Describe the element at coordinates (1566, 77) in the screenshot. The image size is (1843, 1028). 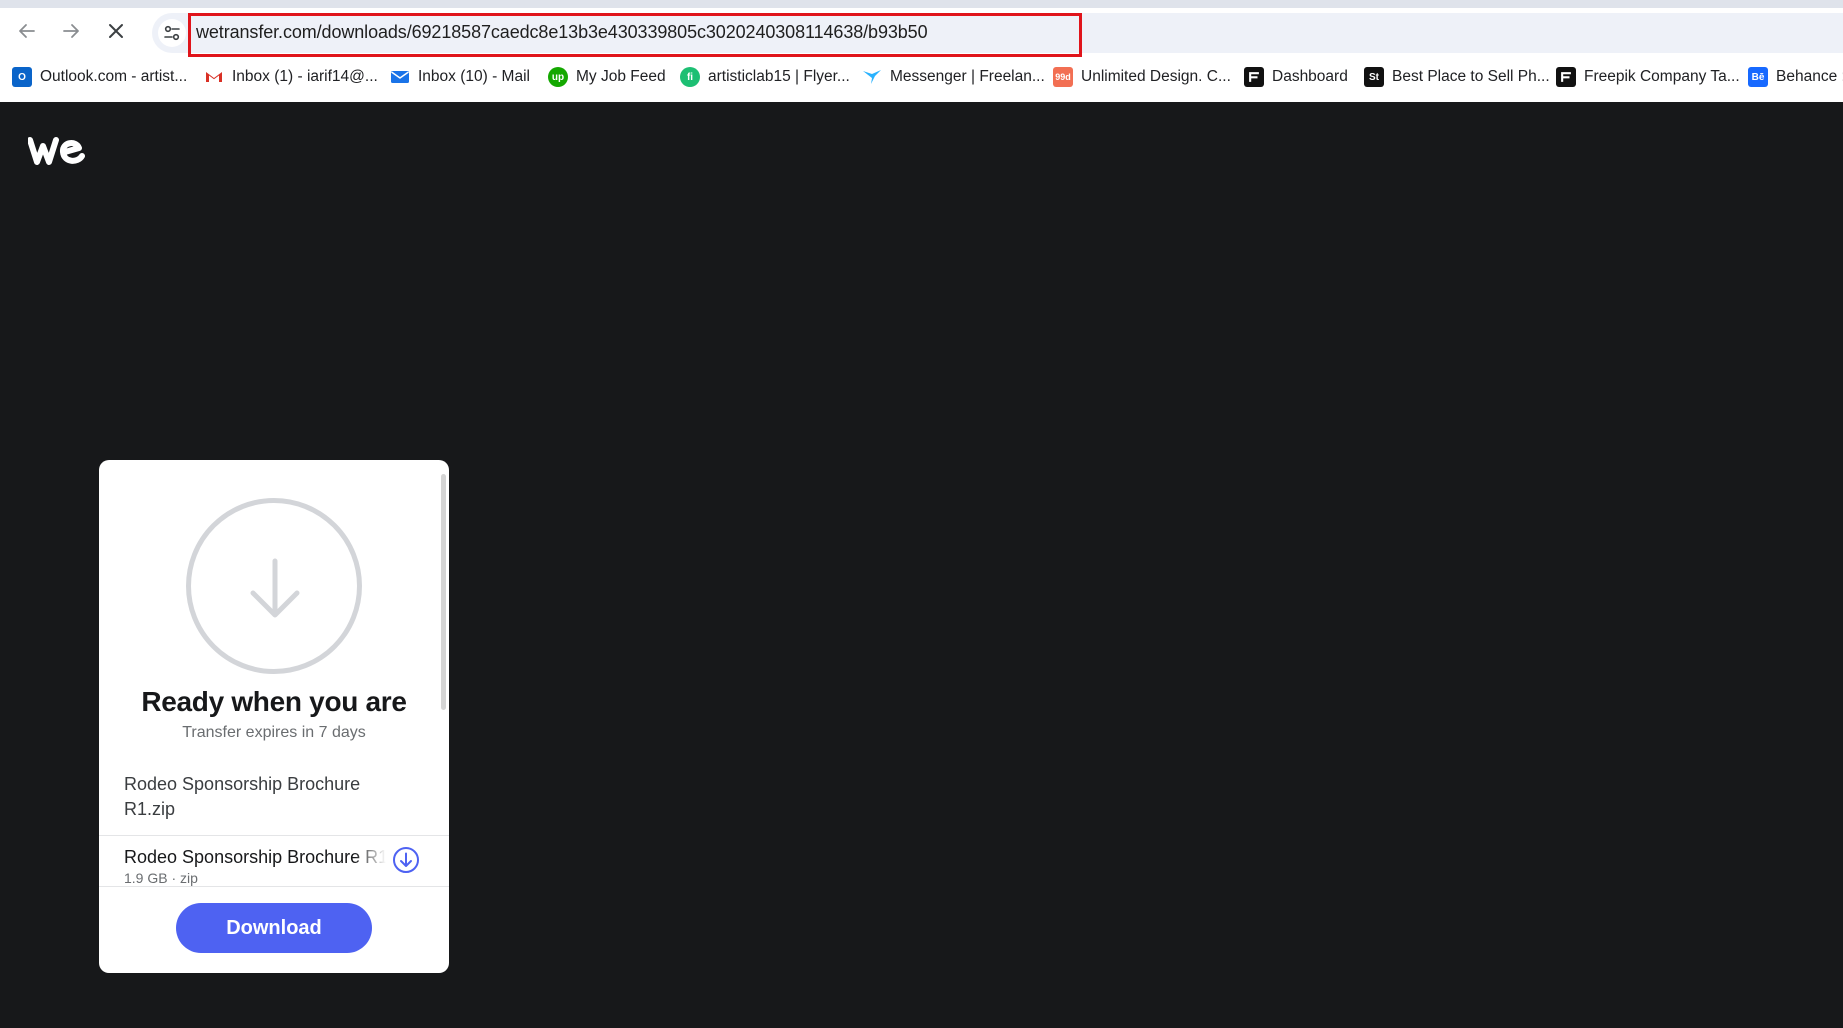
I see `freepik-icon` at that location.